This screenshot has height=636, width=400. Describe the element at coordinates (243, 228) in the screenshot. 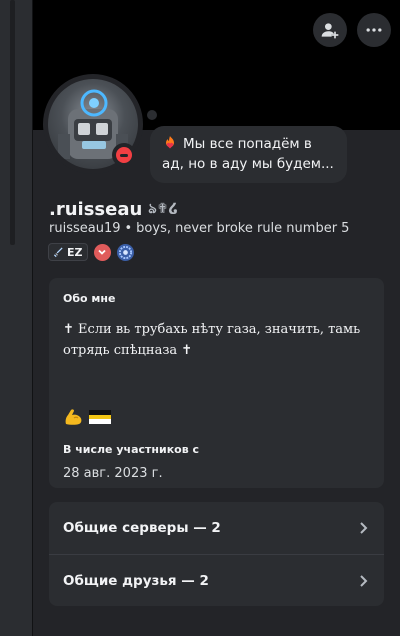

I see `profile-tagline: boys, never broke rule number 5` at that location.